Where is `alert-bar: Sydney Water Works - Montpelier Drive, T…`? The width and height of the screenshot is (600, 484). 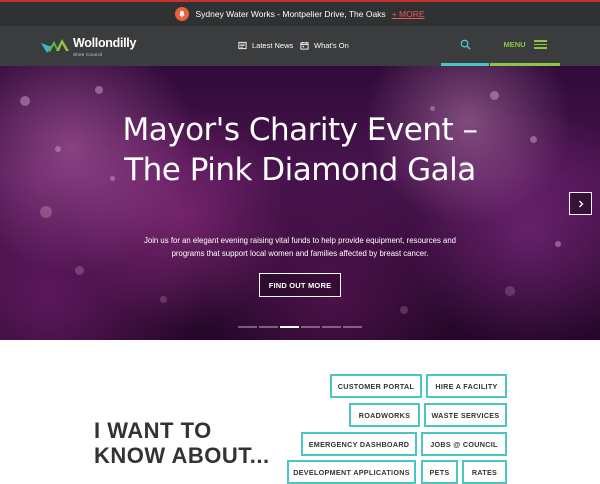 alert-bar: Sydney Water Works - Montpelier Drive, T… is located at coordinates (300, 13).